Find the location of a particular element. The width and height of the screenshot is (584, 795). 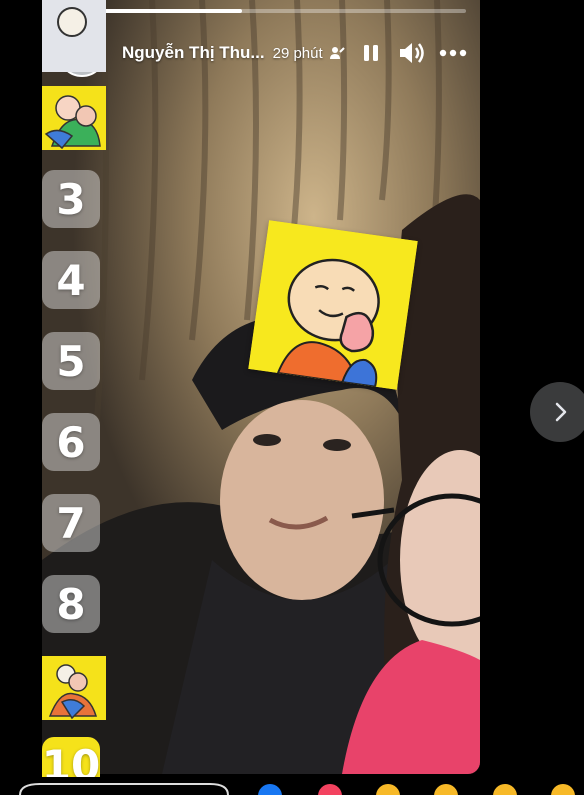

pause-icon is located at coordinates (370, 53).